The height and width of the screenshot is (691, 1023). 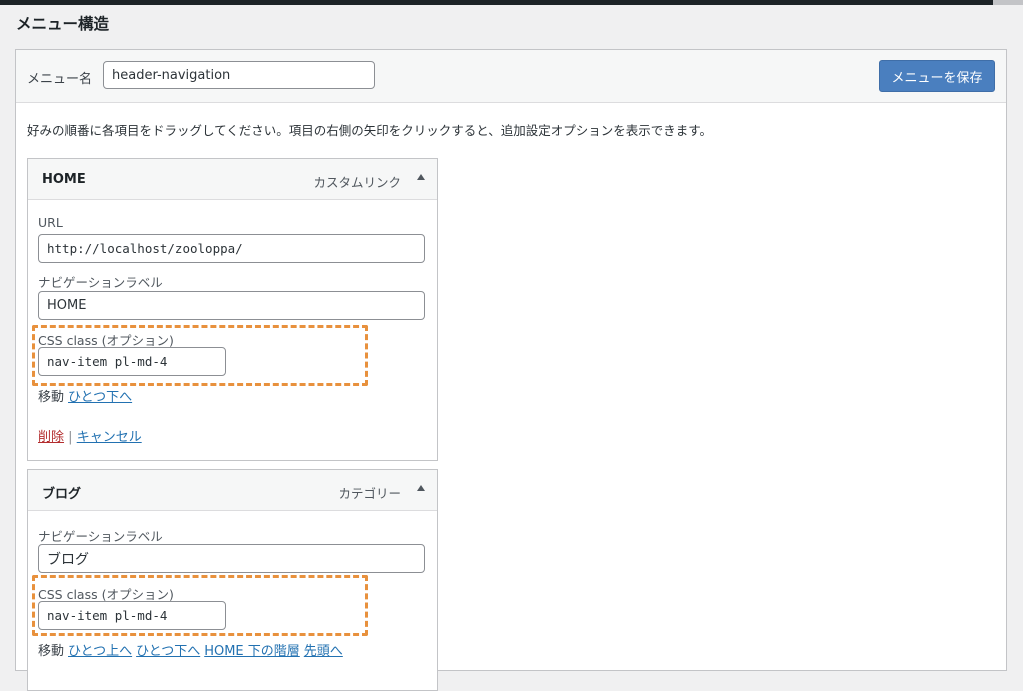 I want to click on move-row: 移動 ひとつ上へ ひとつ下へ HOME 下の階層 先頭へ, so click(x=190, y=649).